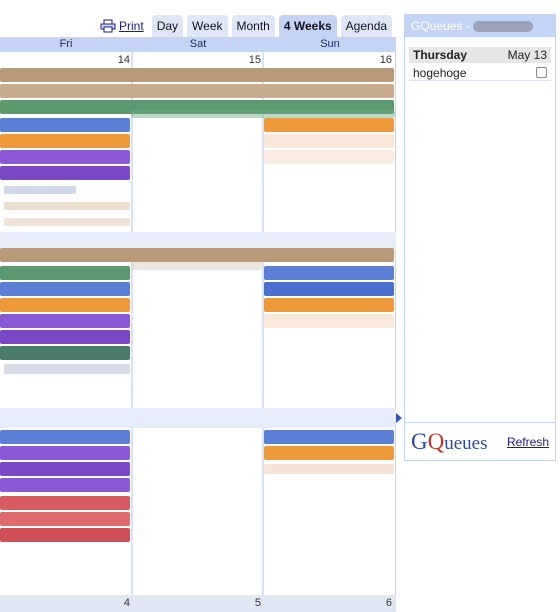  Describe the element at coordinates (541, 72) in the screenshot. I see `task-checkbox` at that location.